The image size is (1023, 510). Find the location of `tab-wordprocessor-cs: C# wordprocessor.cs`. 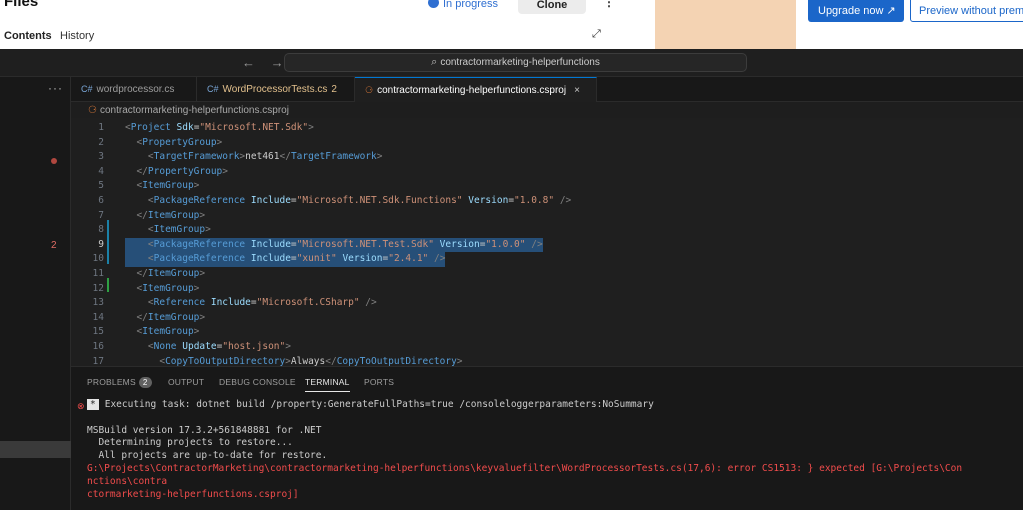

tab-wordprocessor-cs: C# wordprocessor.cs is located at coordinates (134, 89).